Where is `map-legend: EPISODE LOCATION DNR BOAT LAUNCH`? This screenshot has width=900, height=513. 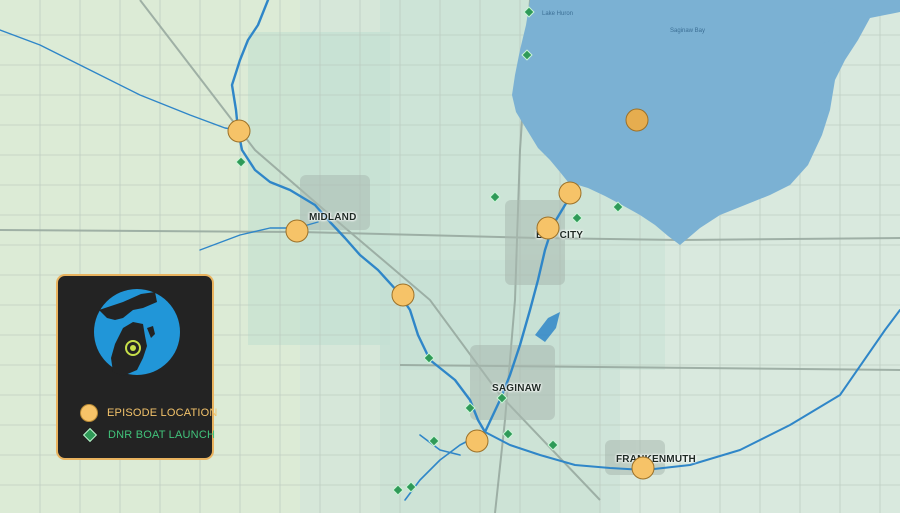
map-legend: EPISODE LOCATION DNR BOAT LAUNCH is located at coordinates (136, 367).